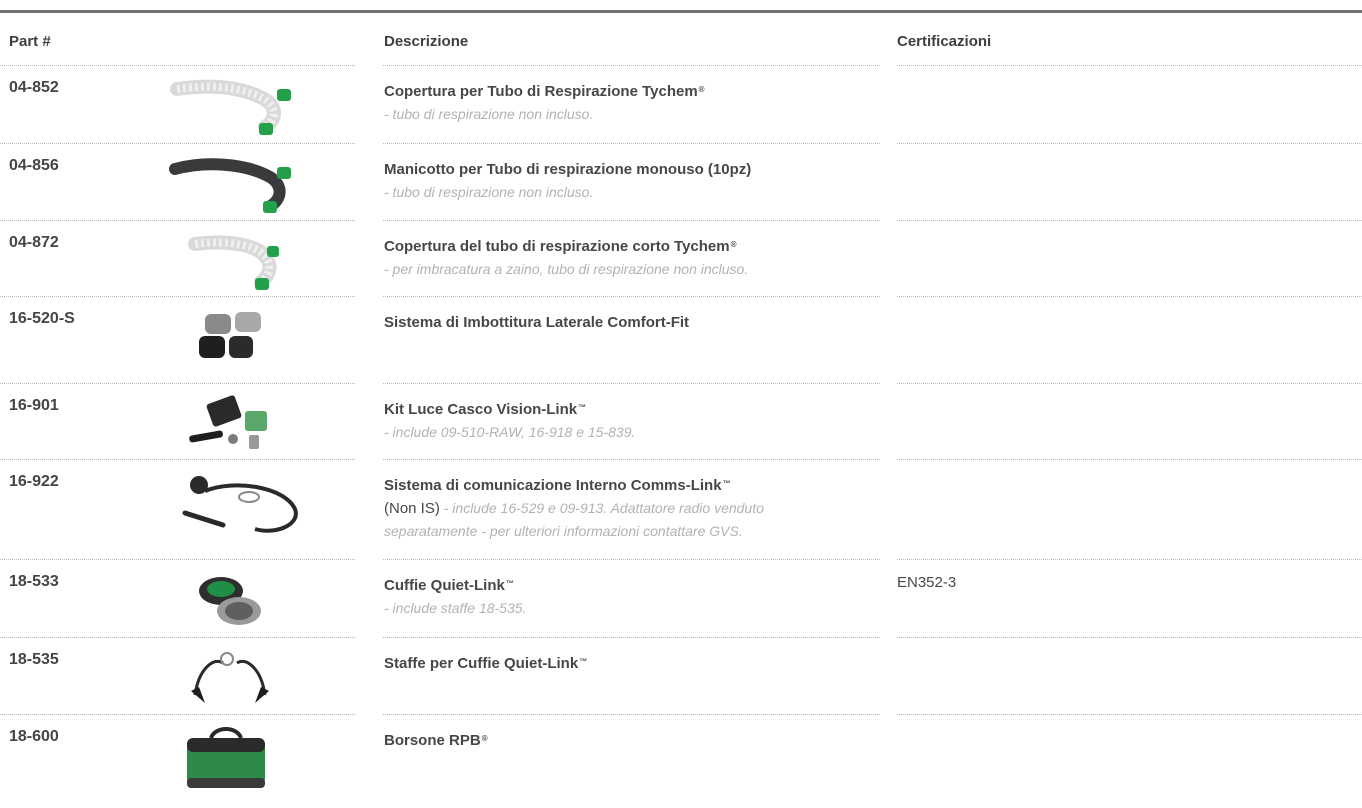 This screenshot has width=1362, height=808. I want to click on header-certificazioni: Certificazioni, so click(944, 41).